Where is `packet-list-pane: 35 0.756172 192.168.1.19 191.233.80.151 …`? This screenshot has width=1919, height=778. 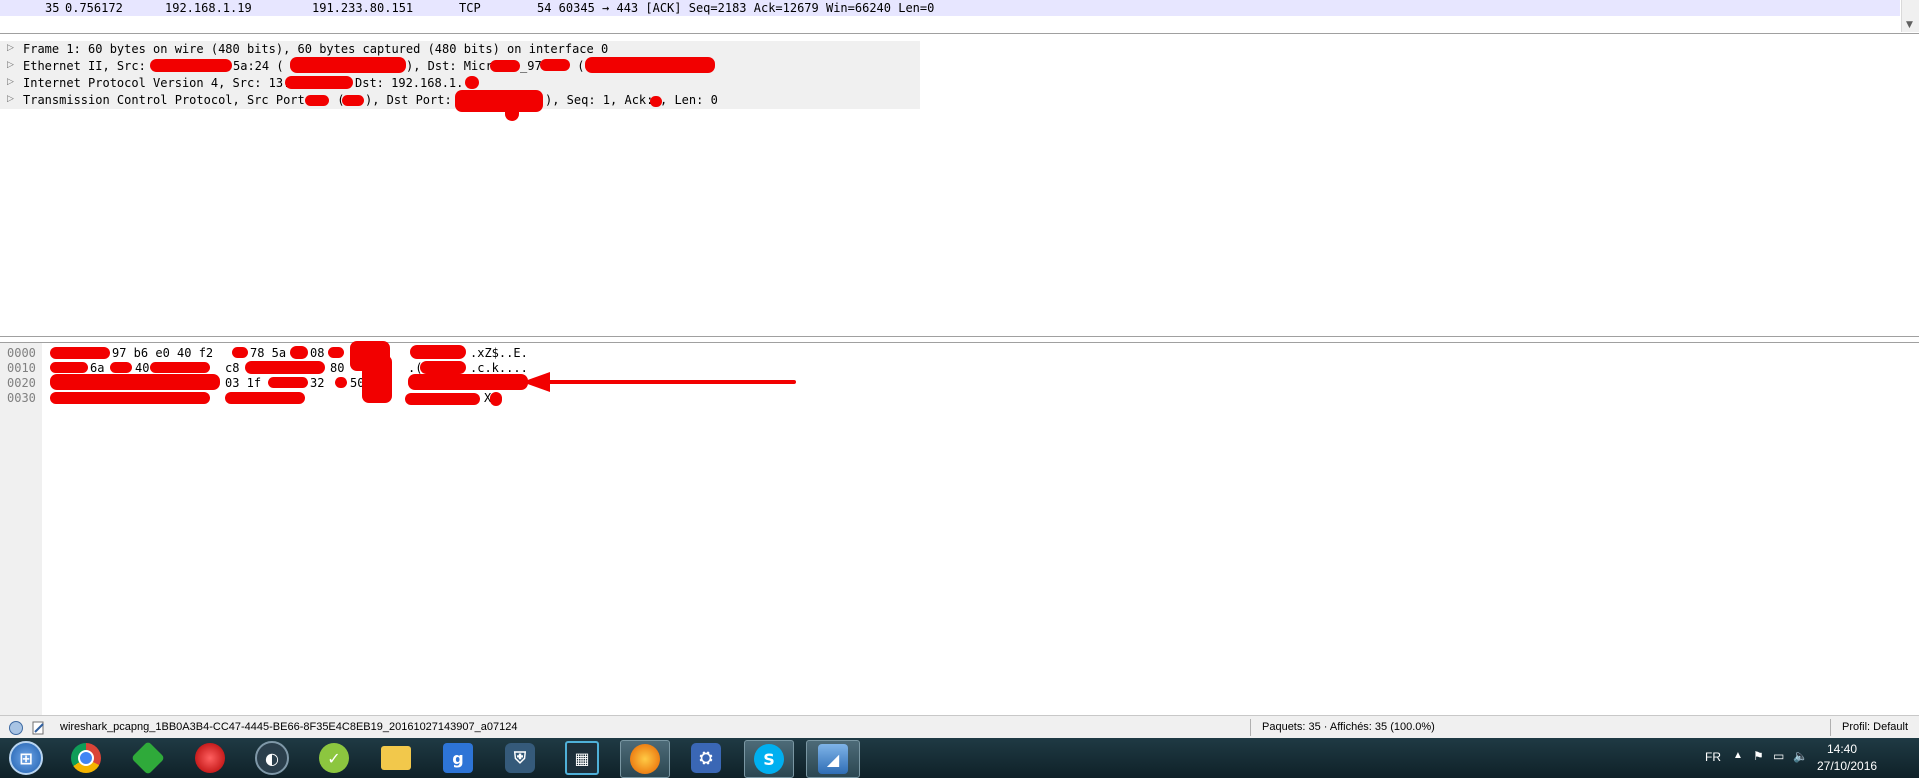 packet-list-pane: 35 0.756172 192.168.1.19 191.233.80.151 … is located at coordinates (959, 17).